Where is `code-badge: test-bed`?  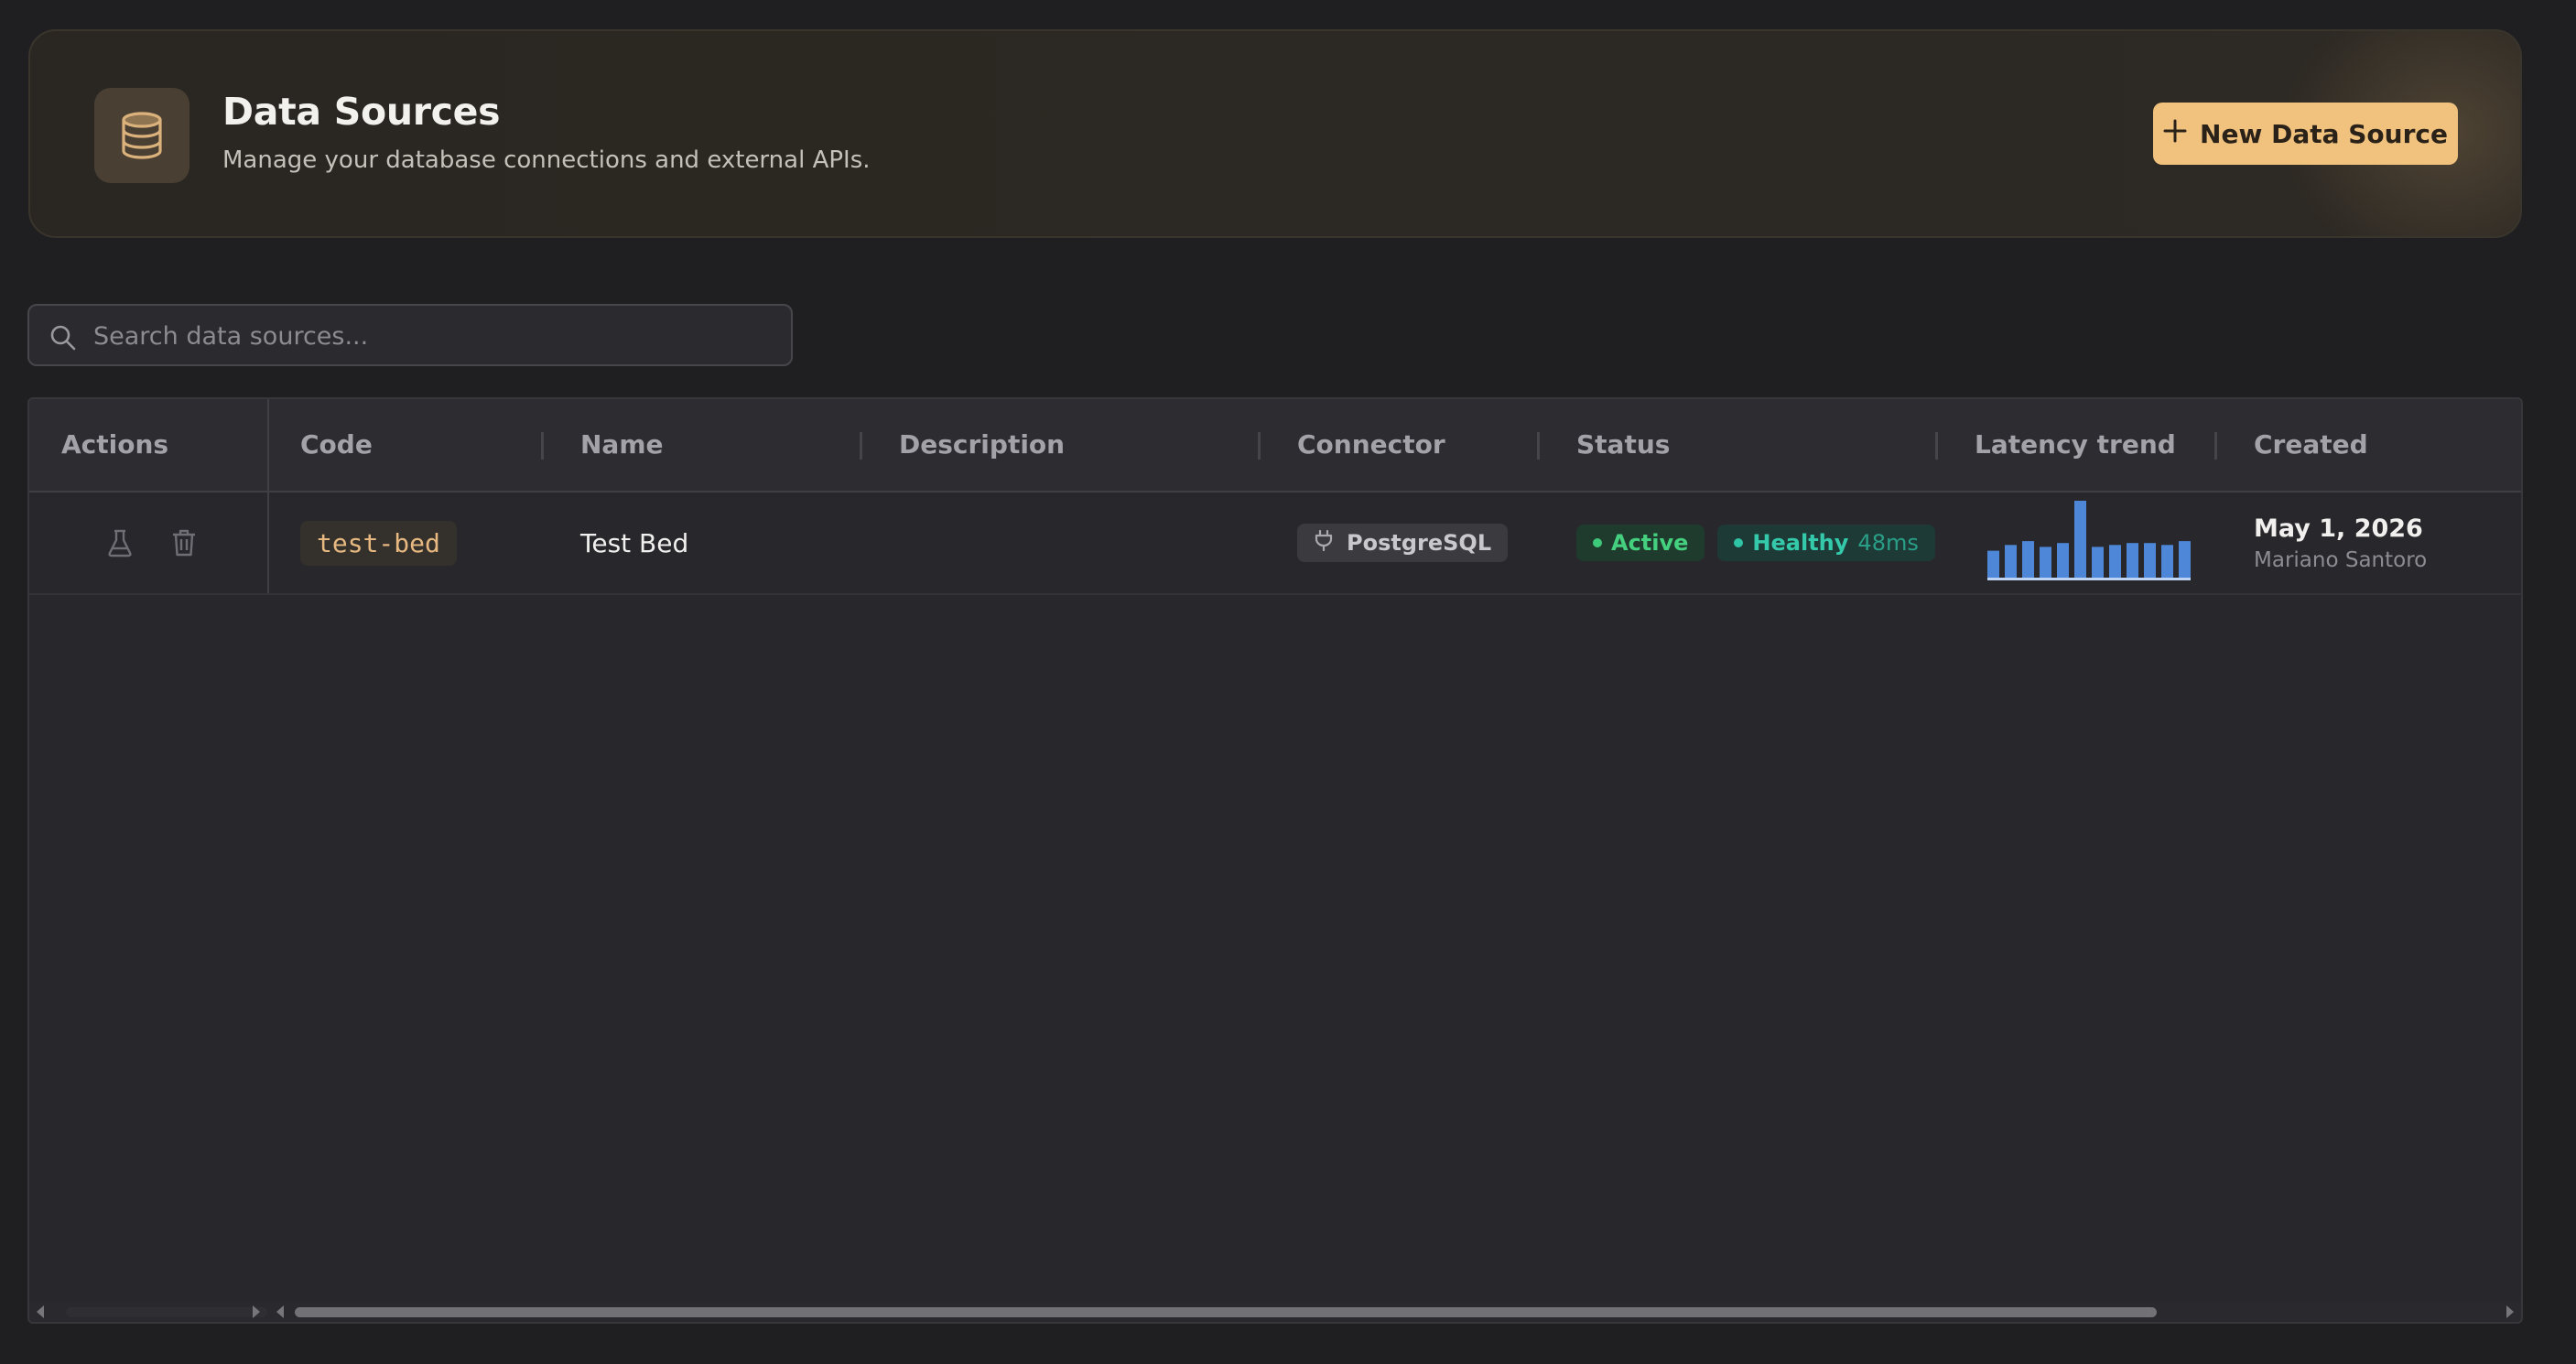
code-badge: test-bed is located at coordinates (379, 543).